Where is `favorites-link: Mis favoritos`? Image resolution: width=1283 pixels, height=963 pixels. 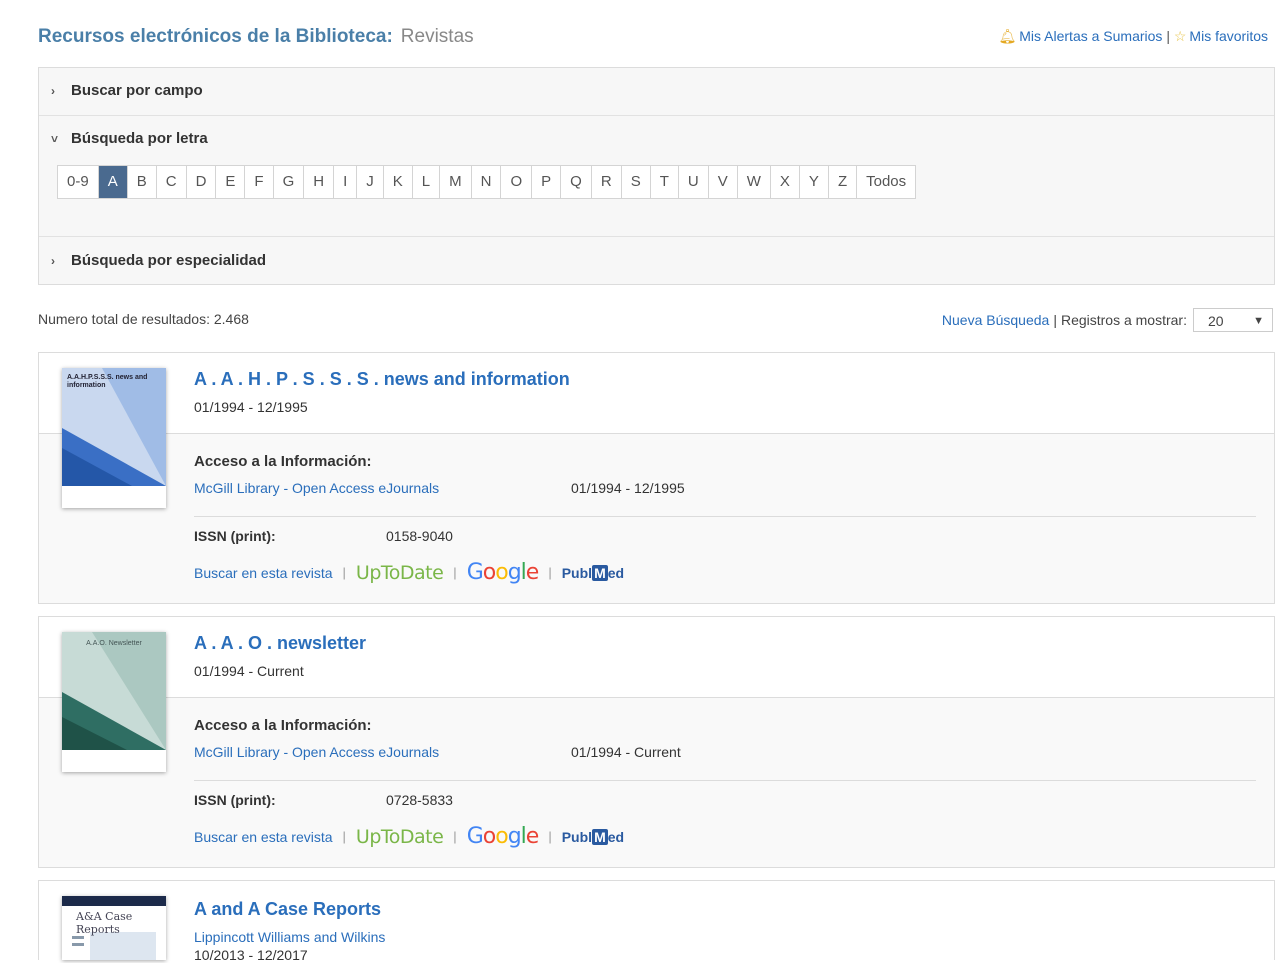
favorites-link: Mis favoritos is located at coordinates (1228, 36).